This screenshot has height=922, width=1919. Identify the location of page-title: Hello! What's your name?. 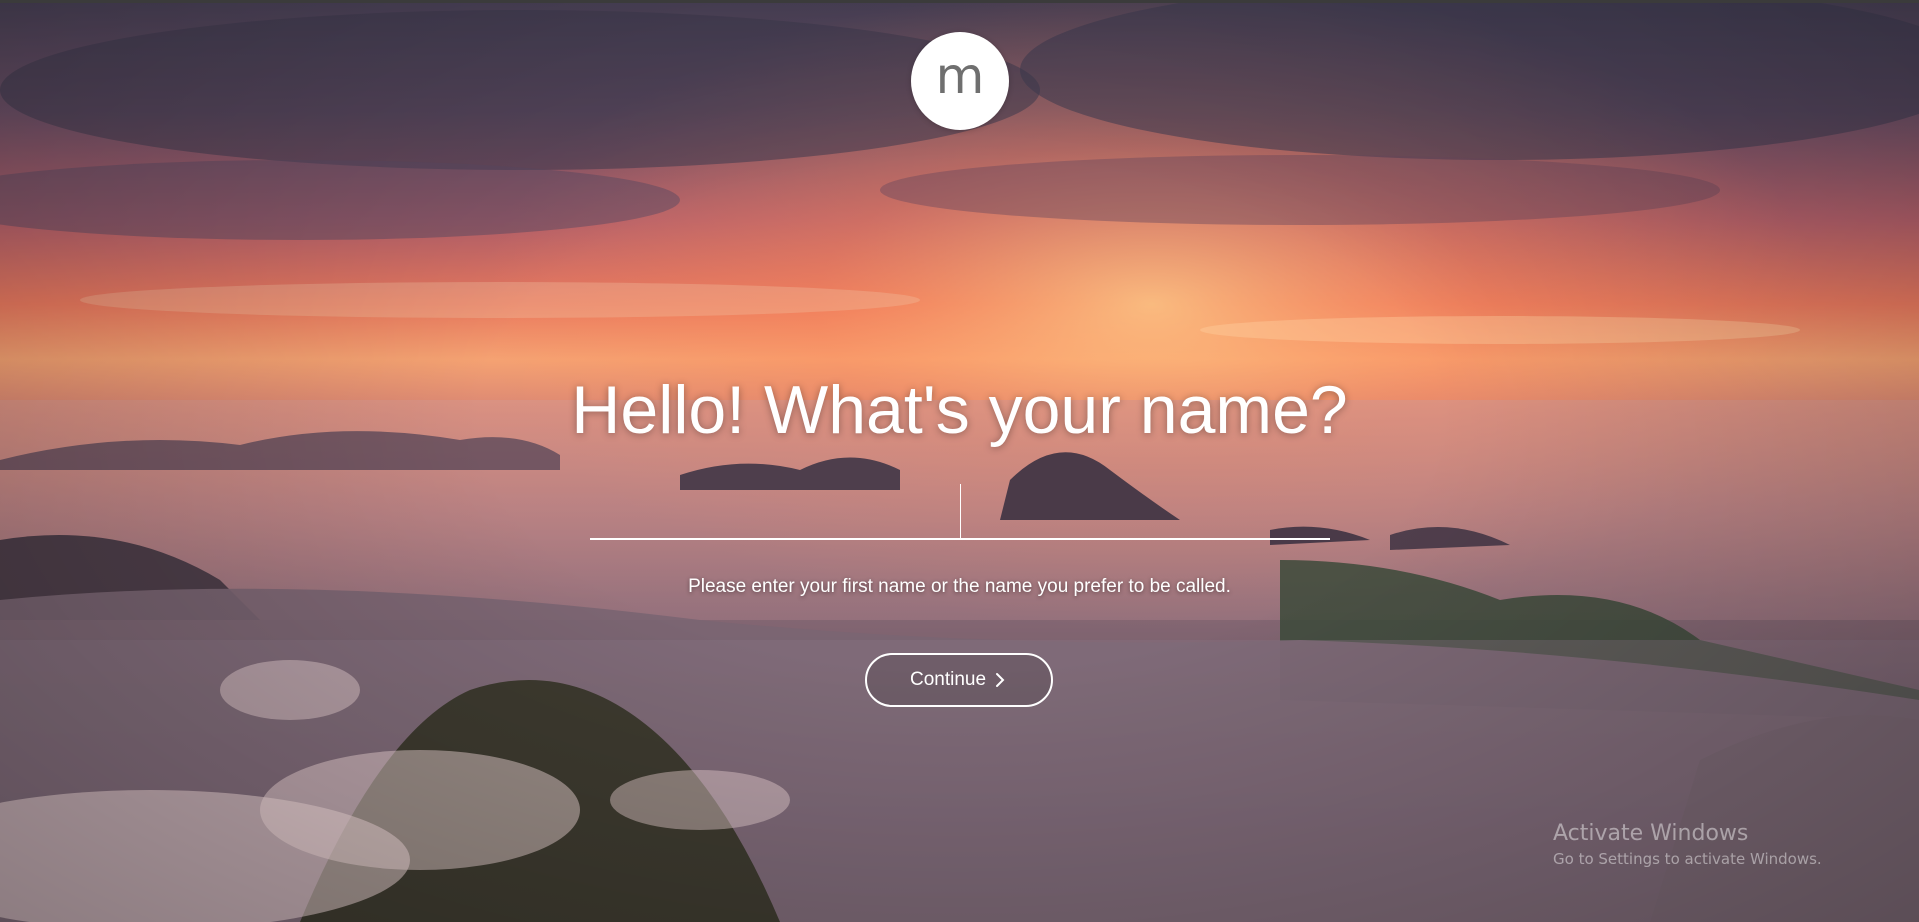
(959, 410).